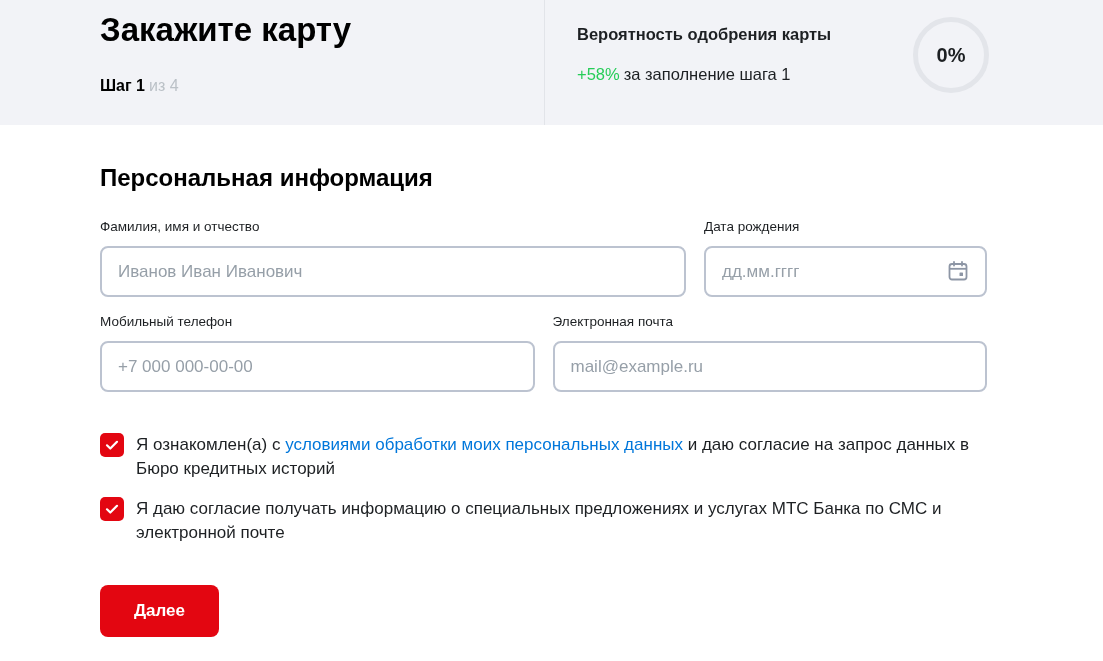 The width and height of the screenshot is (1103, 661). Describe the element at coordinates (393, 271) in the screenshot. I see `input-field: Иванов Иван Иванович` at that location.